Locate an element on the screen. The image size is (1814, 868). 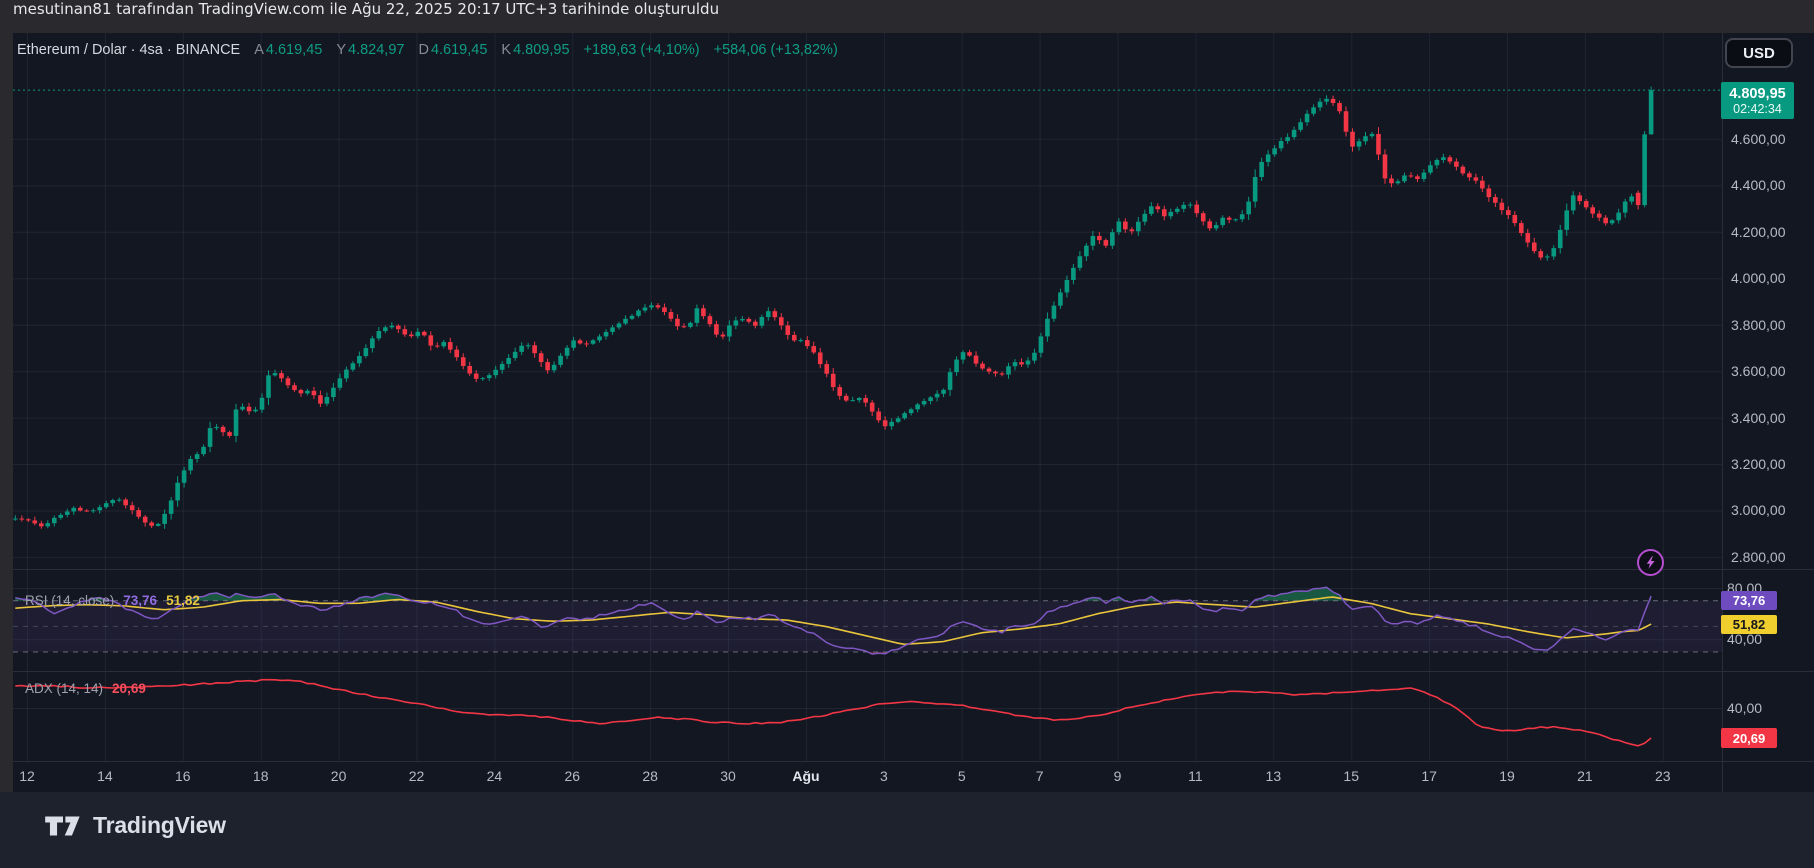
adx-legend: ADX (14, 14) 20,69 is located at coordinates (85, 688).